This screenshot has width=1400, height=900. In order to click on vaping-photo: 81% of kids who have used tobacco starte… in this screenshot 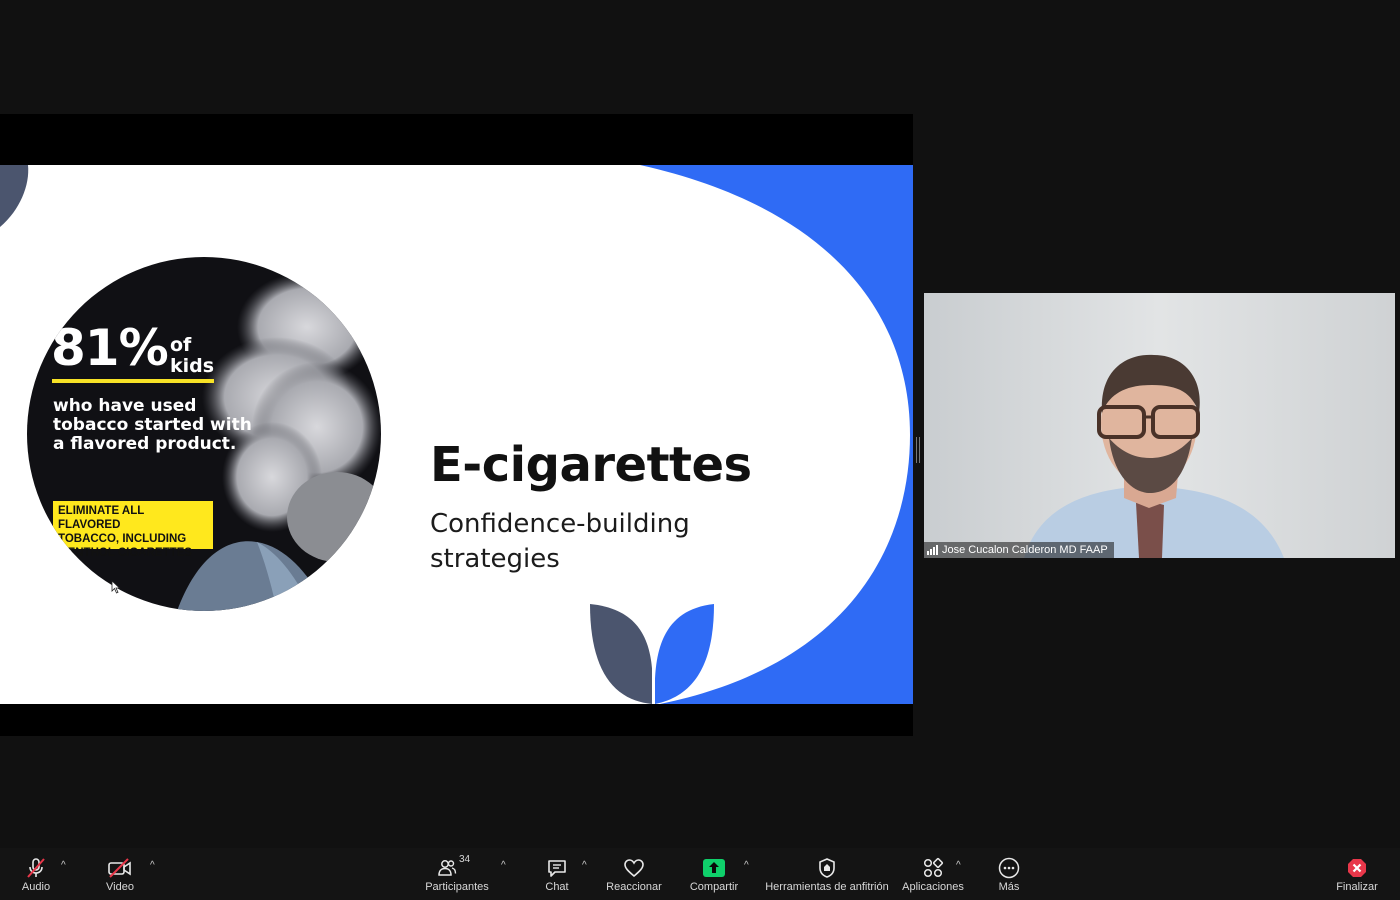, I will do `click(204, 434)`.